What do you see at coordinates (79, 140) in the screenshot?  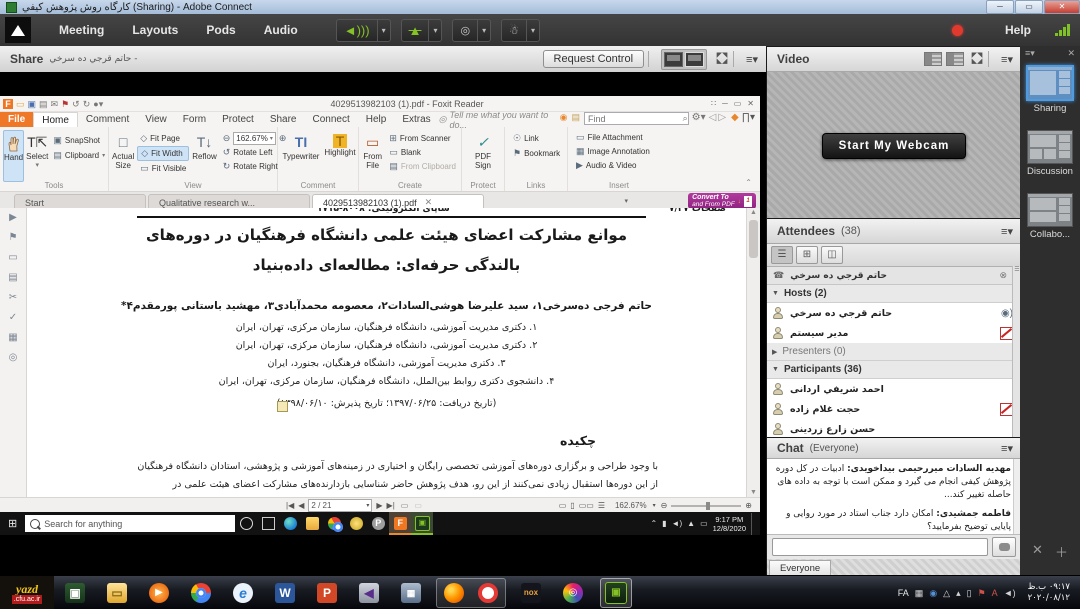 I see `snapshot-button: ▣ SnapShot` at bounding box center [79, 140].